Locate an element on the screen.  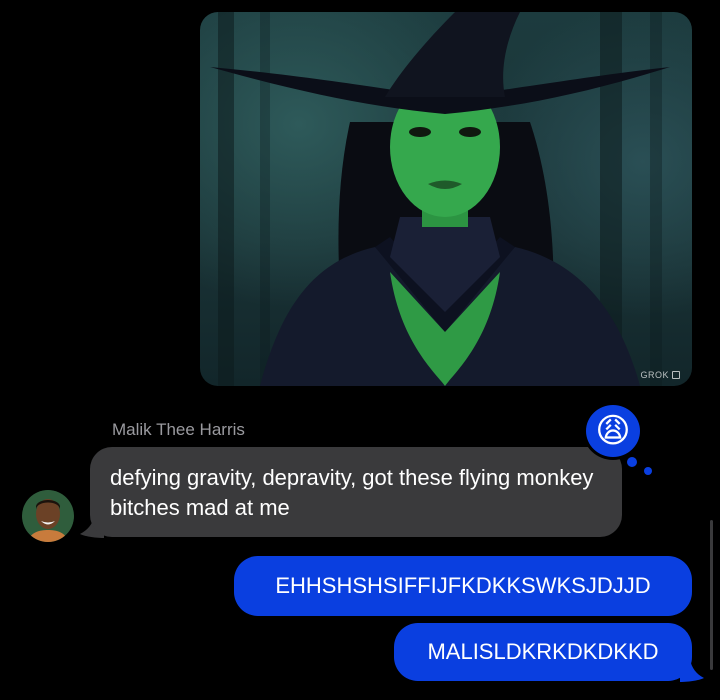
avatar-photo-icon is located at coordinates (48, 516).